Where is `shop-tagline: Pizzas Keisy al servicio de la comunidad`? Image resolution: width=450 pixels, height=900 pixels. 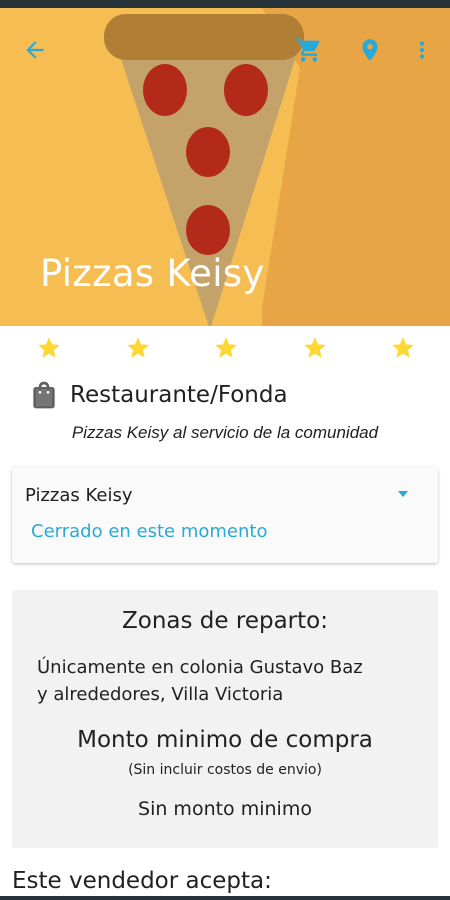
shop-tagline: Pizzas Keisy al servicio de la comunidad is located at coordinates (225, 432).